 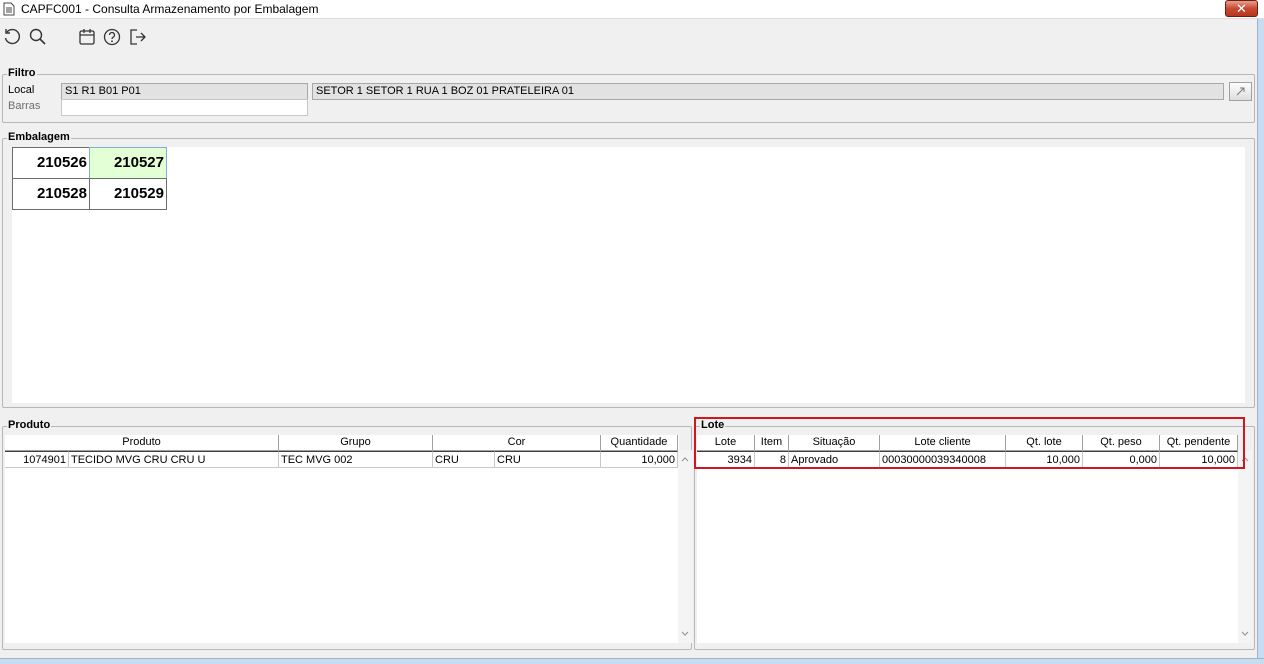 What do you see at coordinates (464, 459) in the screenshot?
I see `cell-cor-codigo: CRU` at bounding box center [464, 459].